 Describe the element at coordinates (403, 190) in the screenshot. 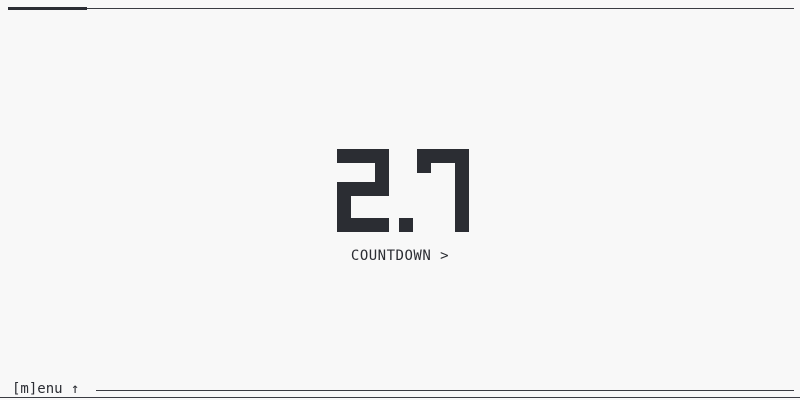

I see `timer-digits-graphic` at that location.